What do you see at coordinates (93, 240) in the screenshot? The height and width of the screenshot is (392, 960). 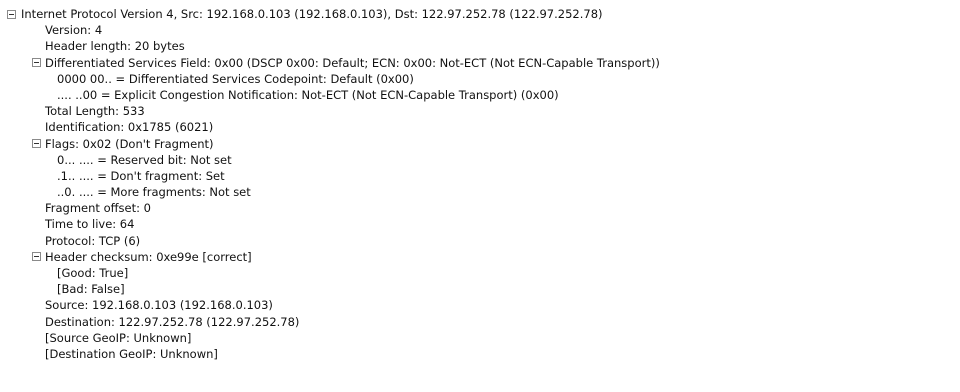 I see `tree-row-label: Protocol: TCP (6)` at bounding box center [93, 240].